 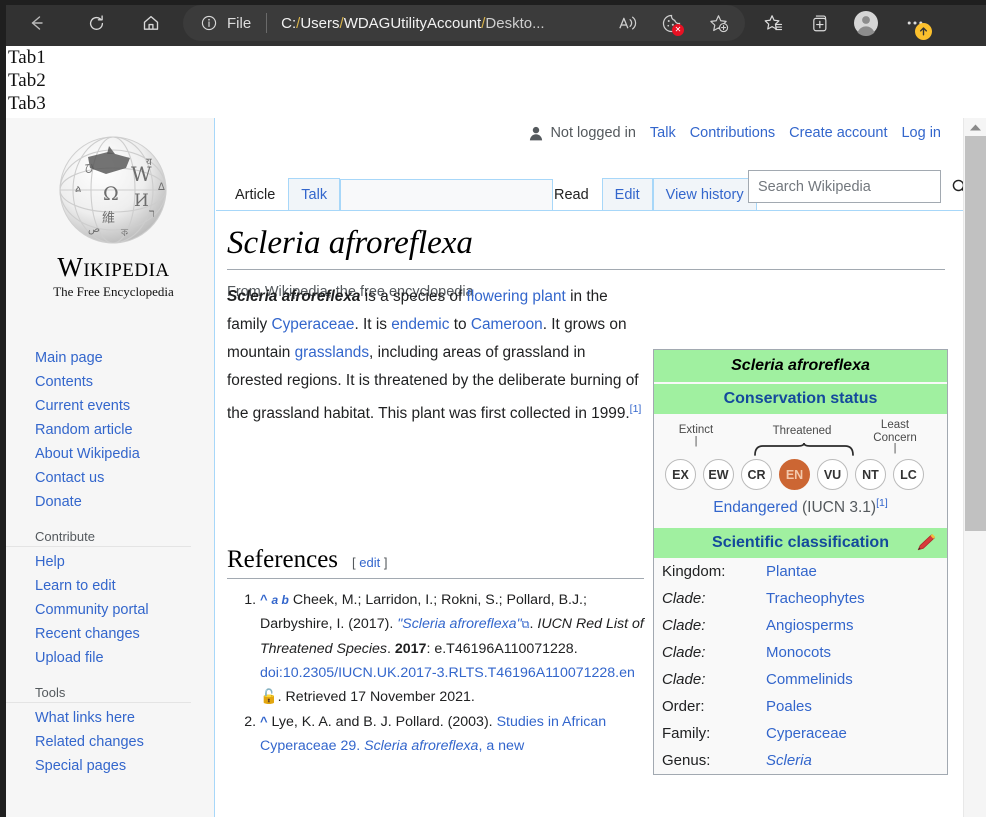 I want to click on conservation-status-heading: Conservation status, so click(x=800, y=399).